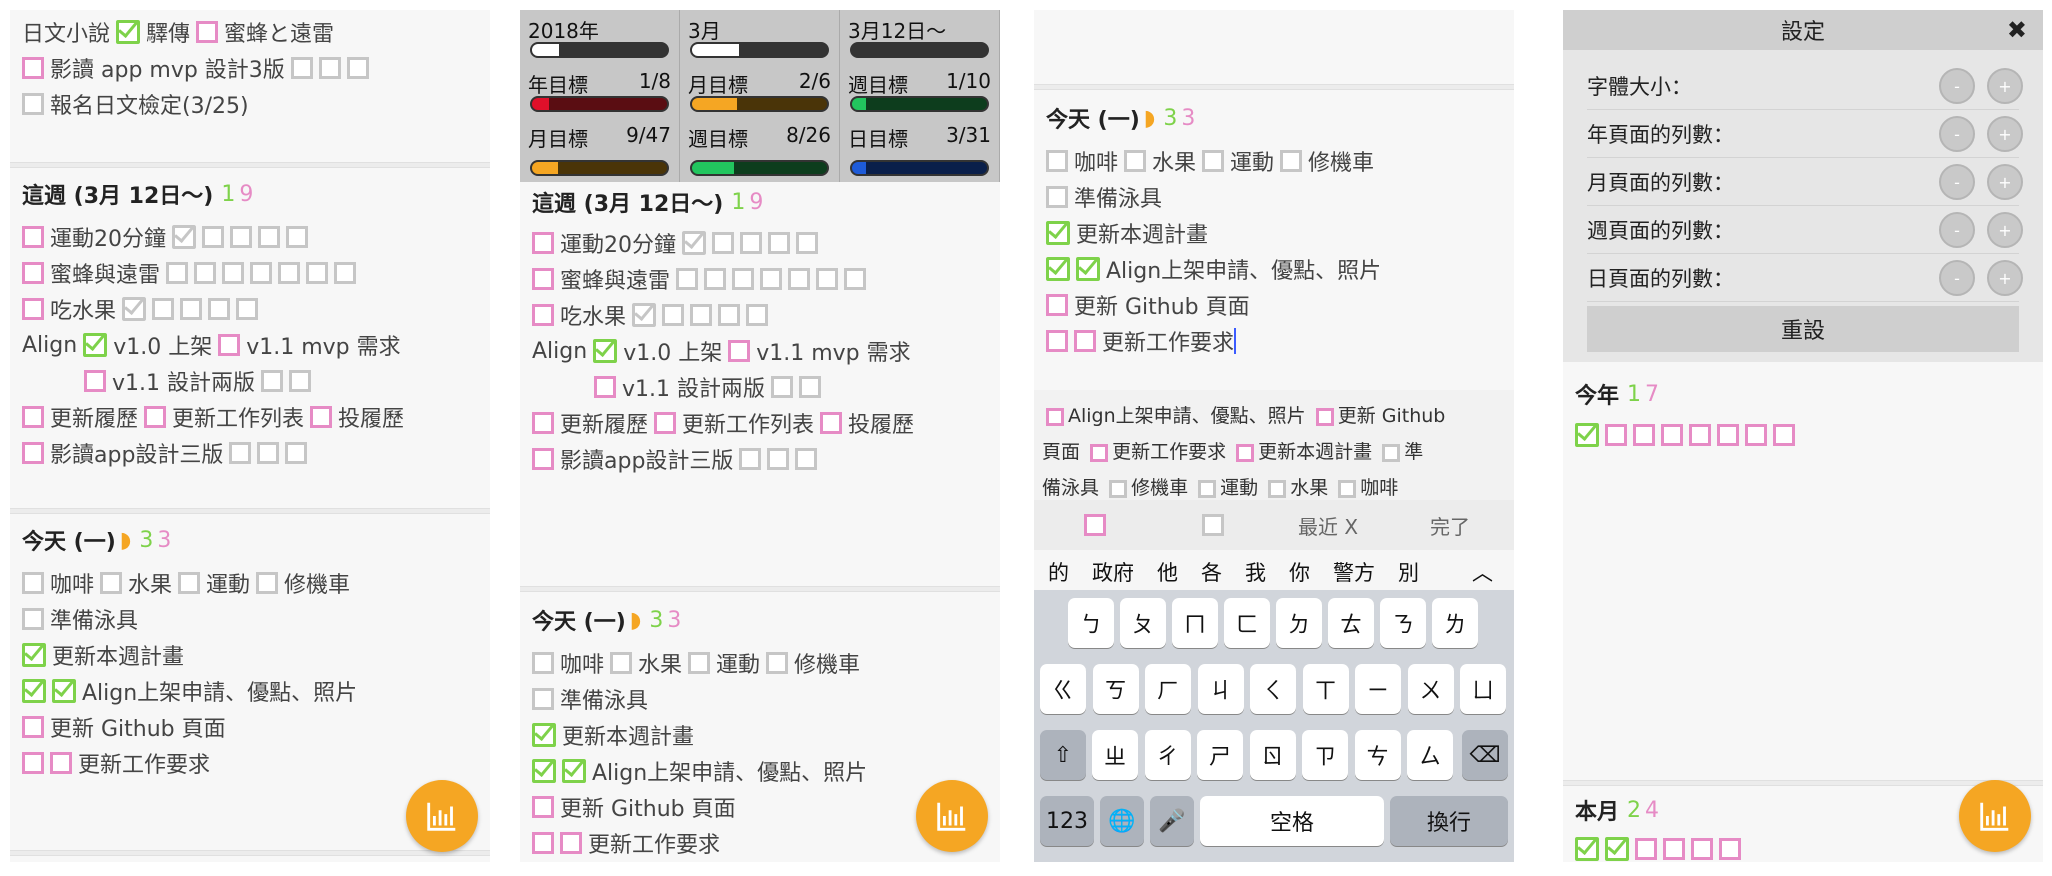 The image size is (2052, 876). What do you see at coordinates (1067, 821) in the screenshot?
I see `numbers-key: 123` at bounding box center [1067, 821].